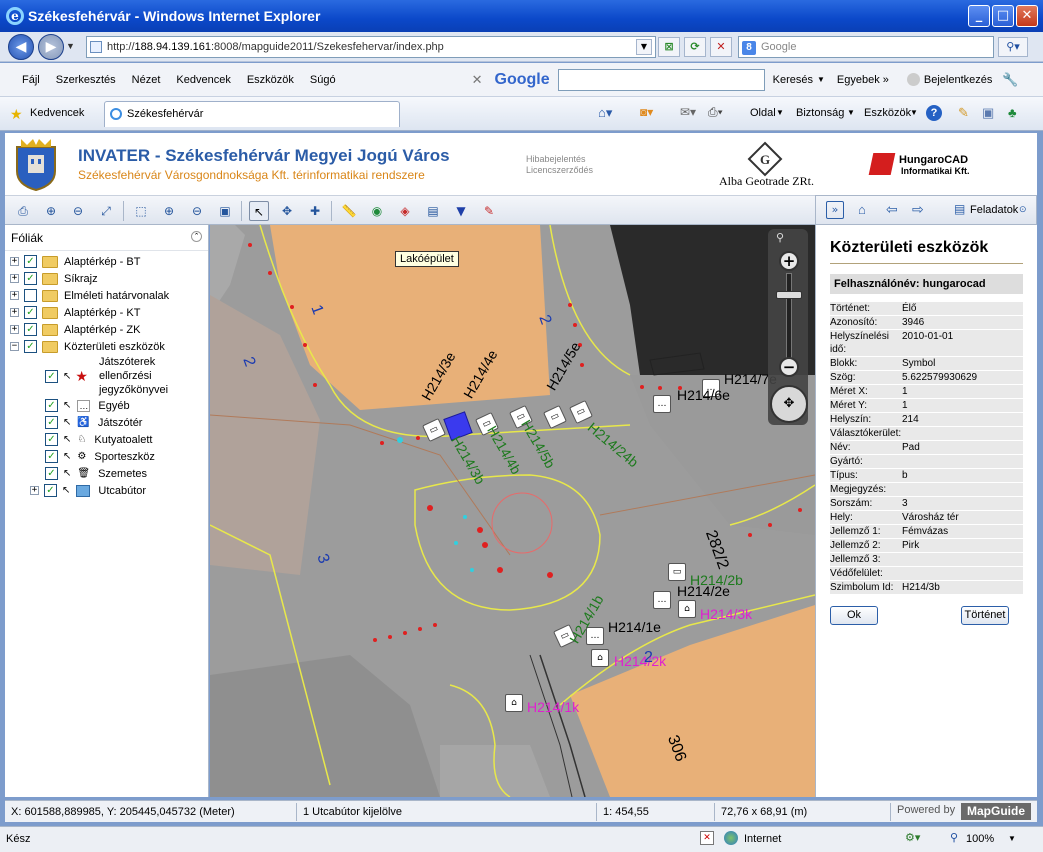  I want to click on forward-button: ▶, so click(51, 47).